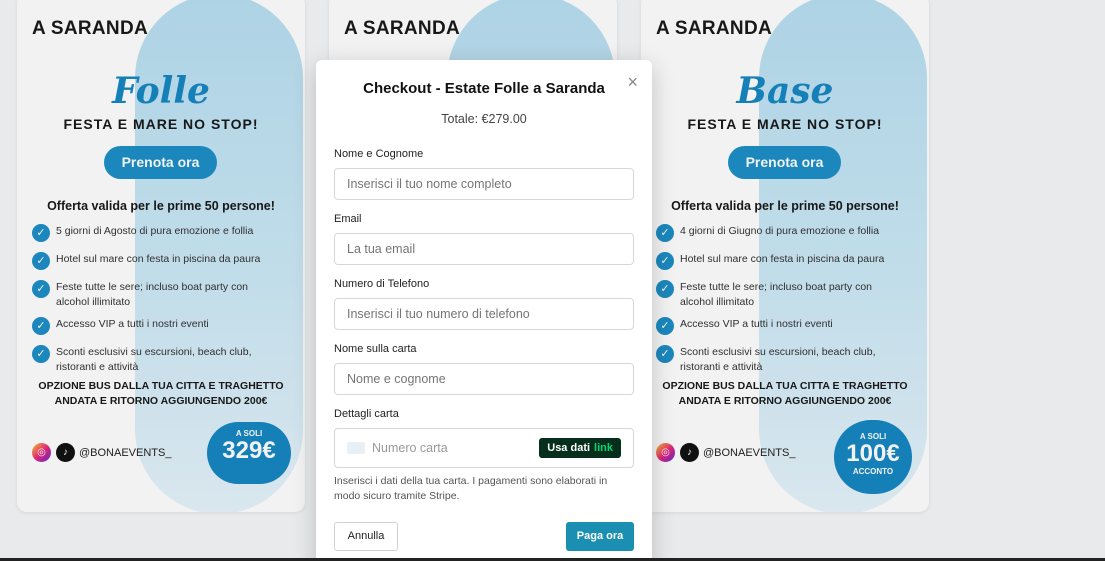 This screenshot has width=1105, height=561. What do you see at coordinates (600, 536) in the screenshot?
I see `pay-now-button: Paga ora` at bounding box center [600, 536].